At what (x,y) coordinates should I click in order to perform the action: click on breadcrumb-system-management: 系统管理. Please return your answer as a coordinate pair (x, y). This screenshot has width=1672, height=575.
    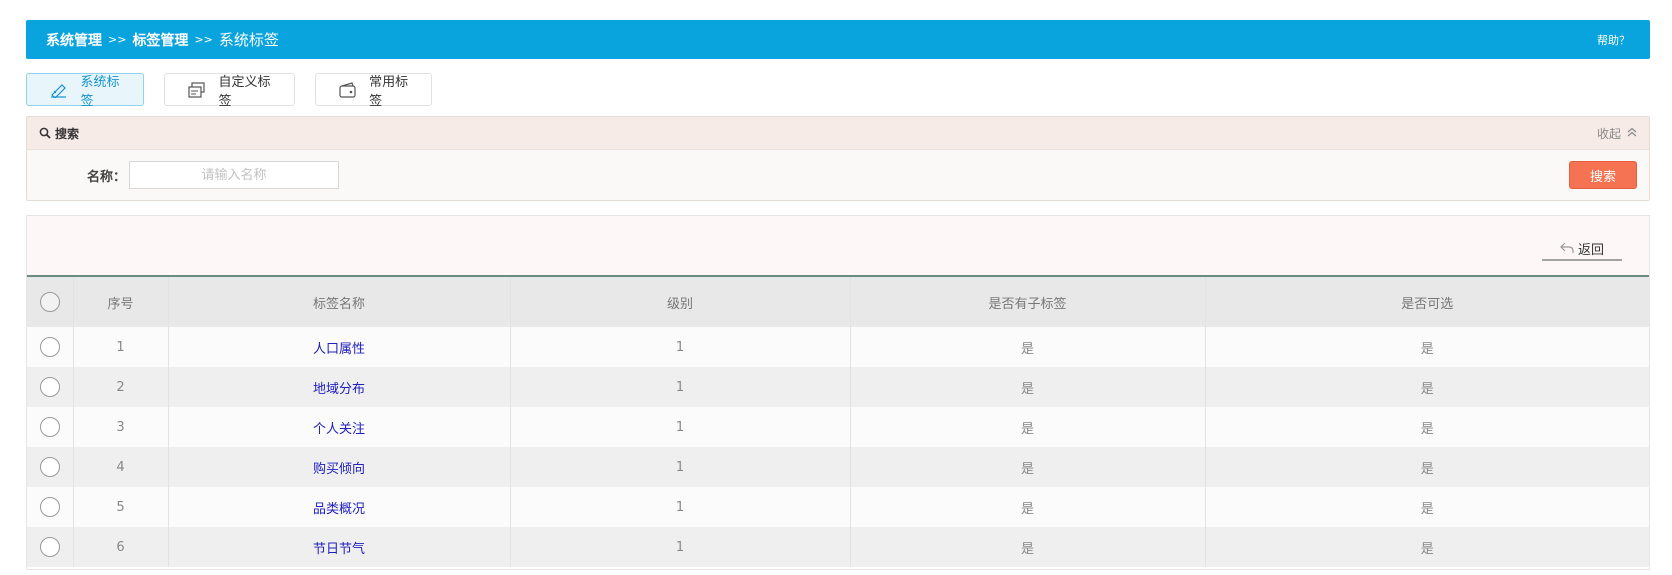
    Looking at the image, I should click on (74, 40).